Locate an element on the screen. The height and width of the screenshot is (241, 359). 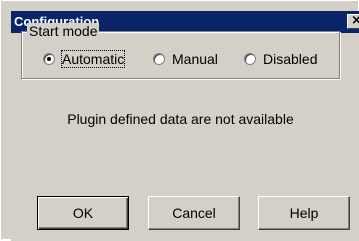
radio-manual: Manual is located at coordinates (185, 59).